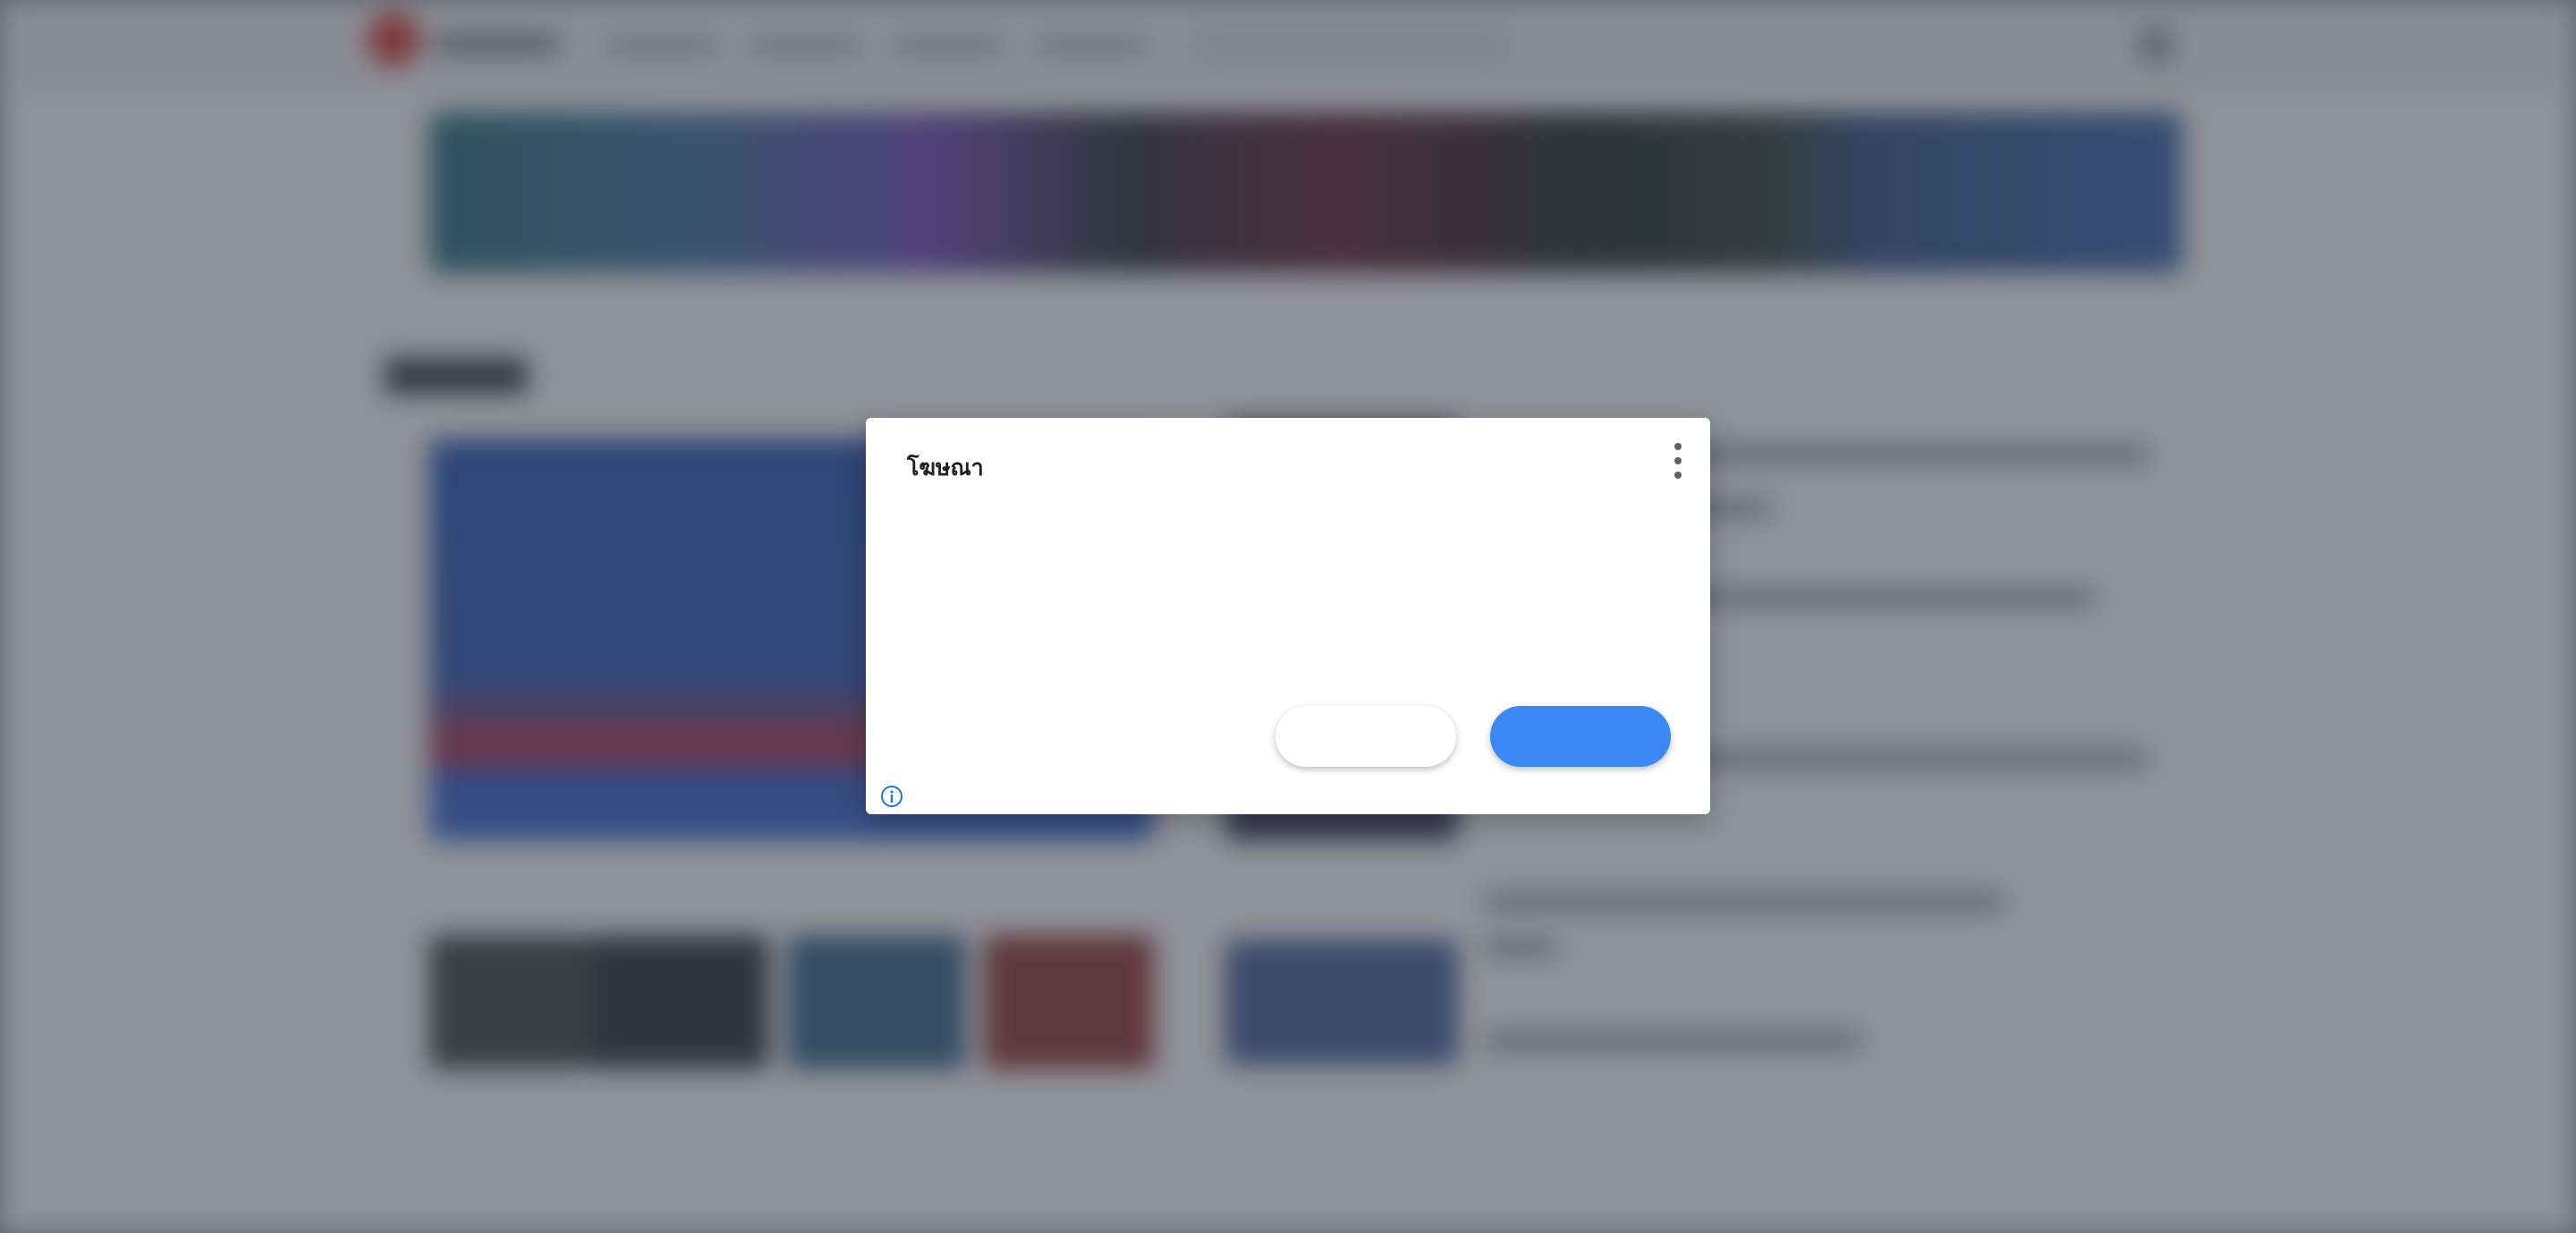  What do you see at coordinates (1365, 736) in the screenshot?
I see `secondary-button` at bounding box center [1365, 736].